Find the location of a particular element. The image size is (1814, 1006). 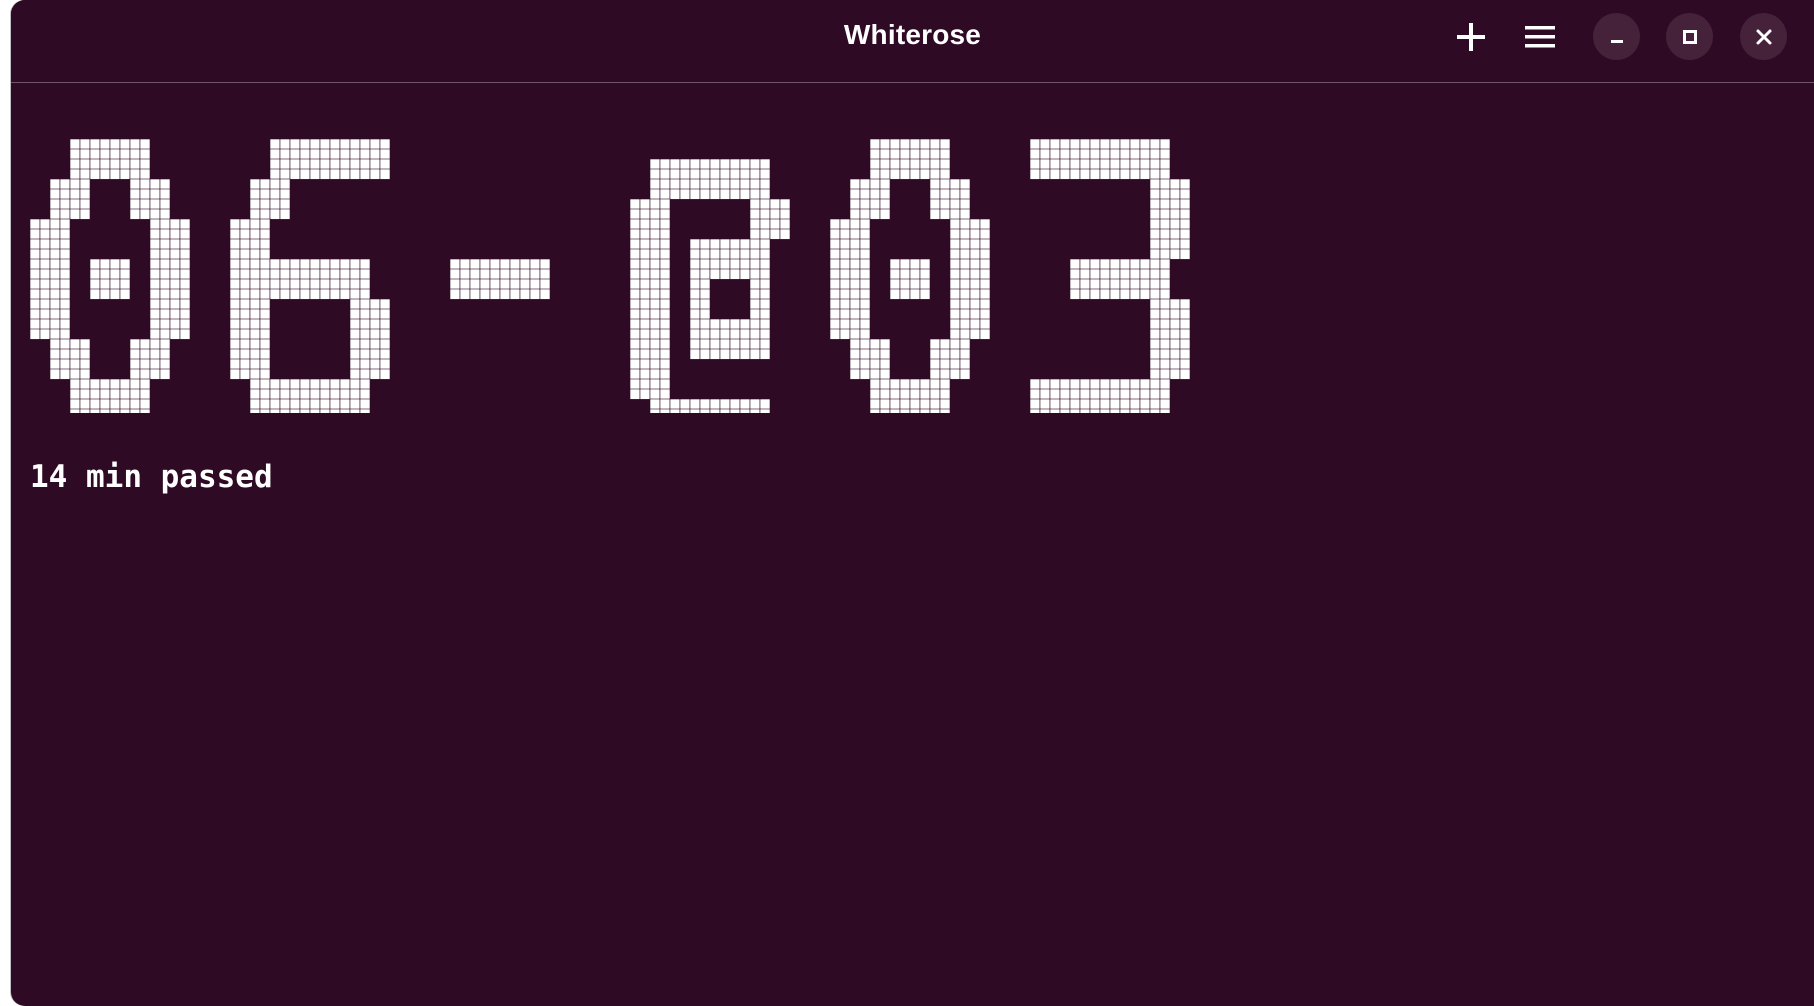

new-tab-button is located at coordinates (1471, 37).